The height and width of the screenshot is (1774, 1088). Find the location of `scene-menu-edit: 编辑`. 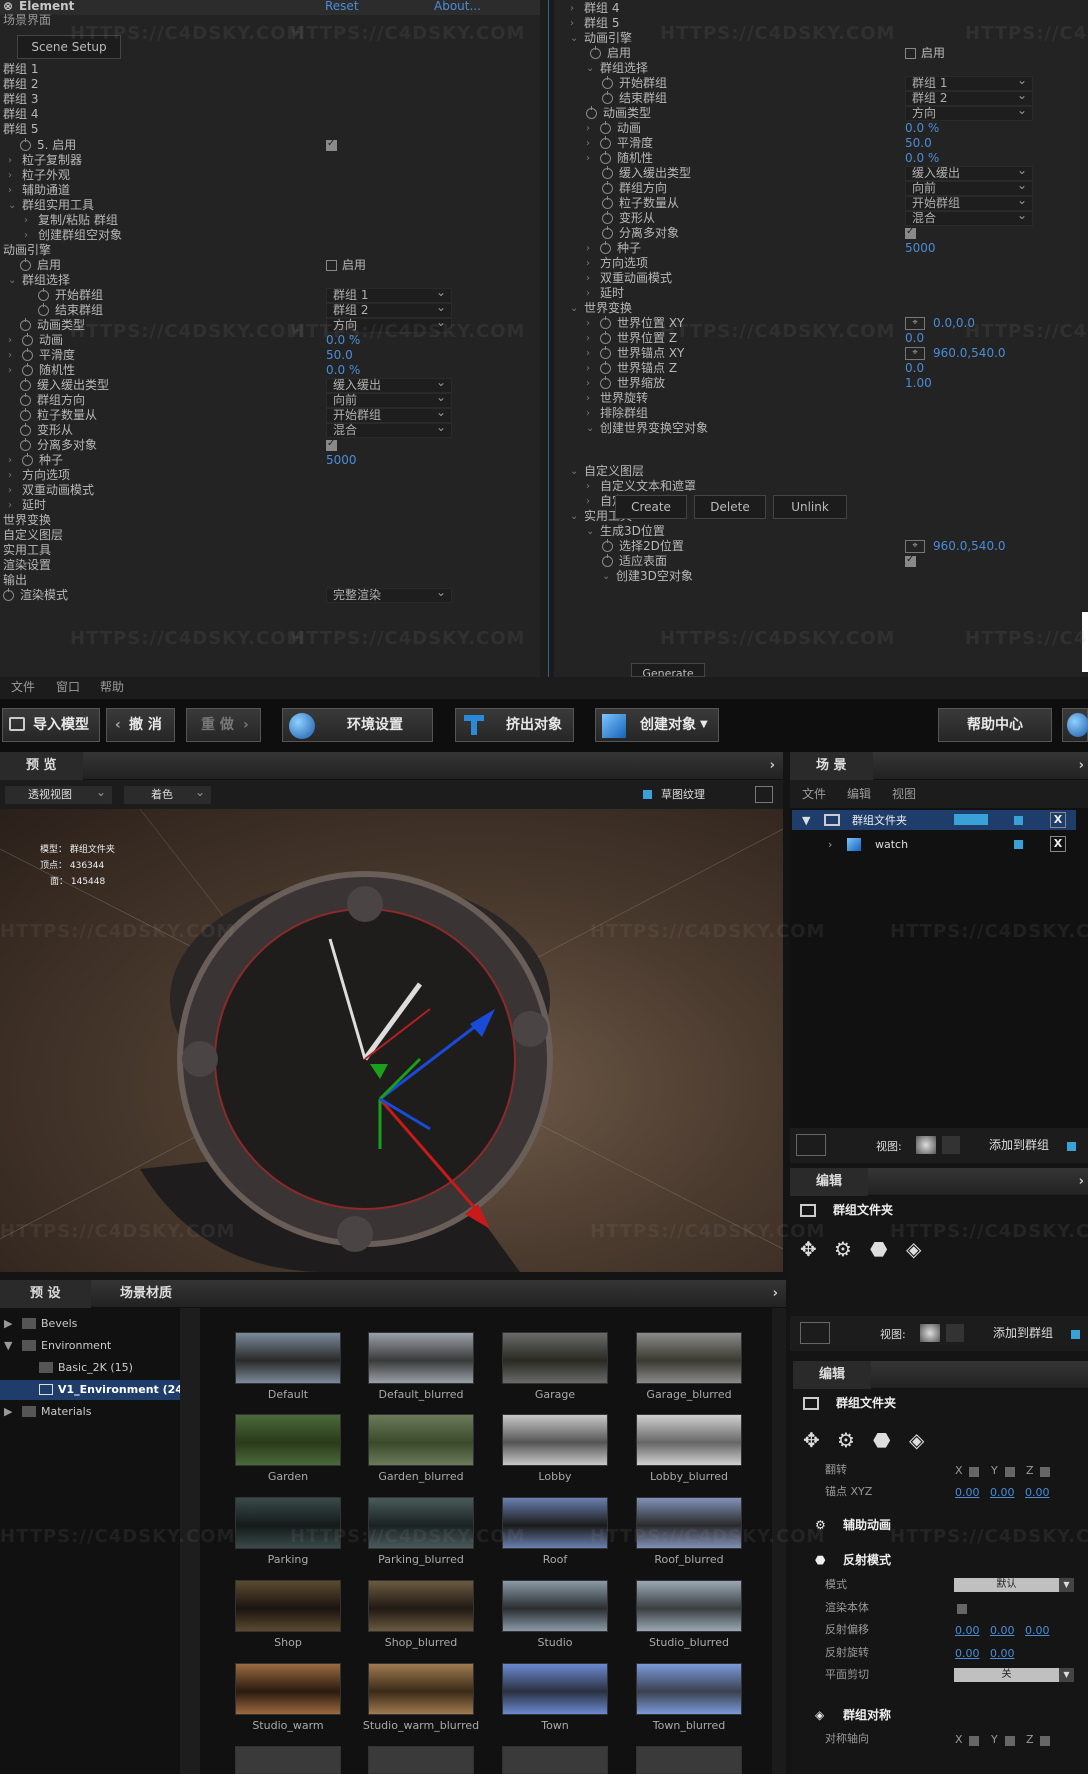

scene-menu-edit: 编辑 is located at coordinates (859, 794).